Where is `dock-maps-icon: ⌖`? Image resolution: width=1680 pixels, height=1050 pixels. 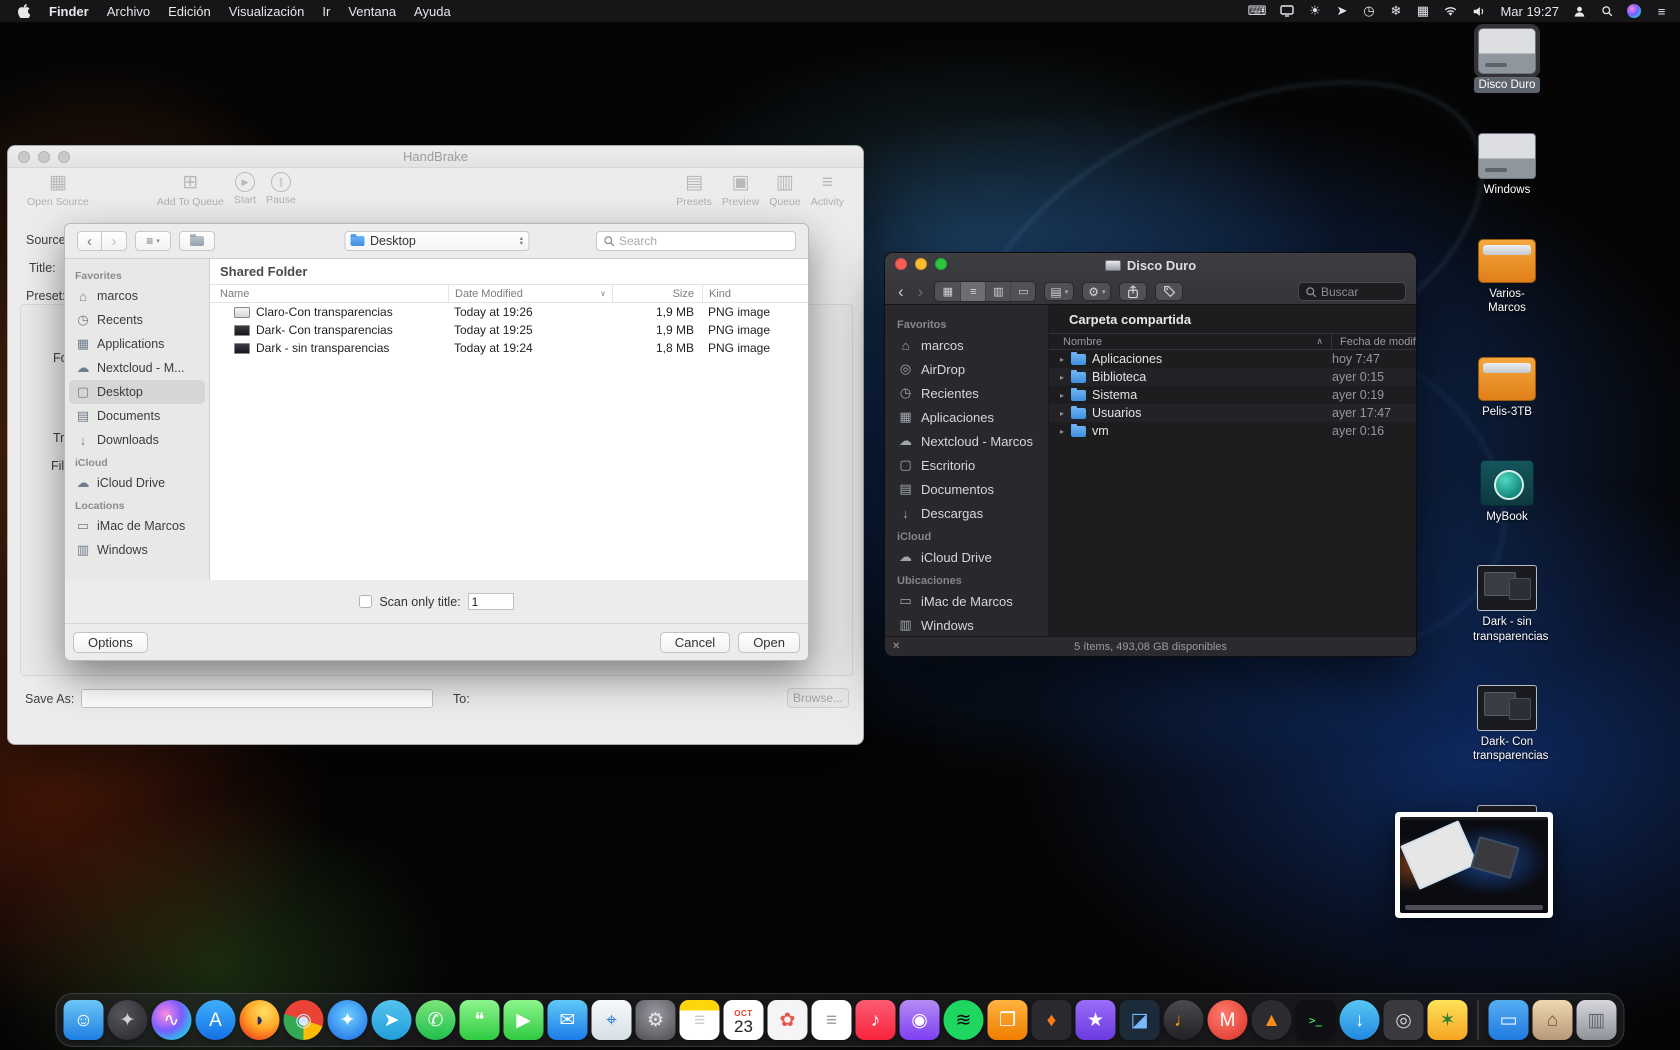 dock-maps-icon: ⌖ is located at coordinates (611, 1020).